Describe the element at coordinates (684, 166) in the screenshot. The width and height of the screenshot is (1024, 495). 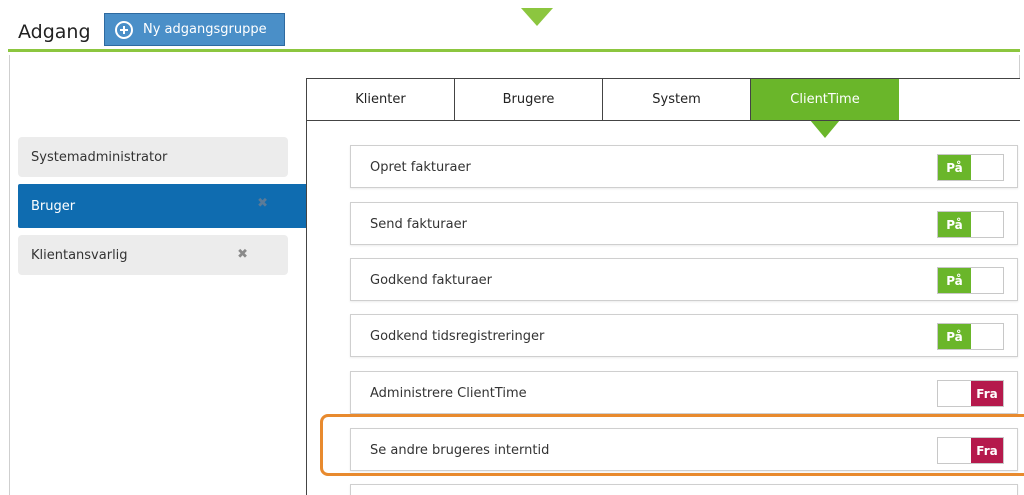
I see `permission-row-opret-fakturaer: Opret fakturaer På` at that location.